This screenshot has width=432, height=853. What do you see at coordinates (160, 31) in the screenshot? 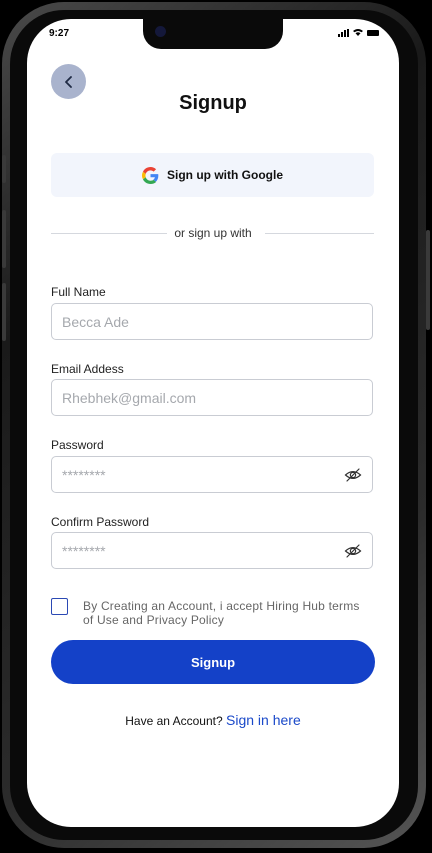
I see `camera-icon` at bounding box center [160, 31].